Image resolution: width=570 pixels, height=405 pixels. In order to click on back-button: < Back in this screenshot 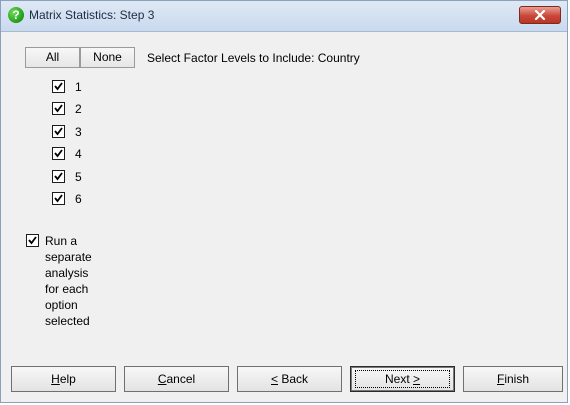, I will do `click(289, 379)`.